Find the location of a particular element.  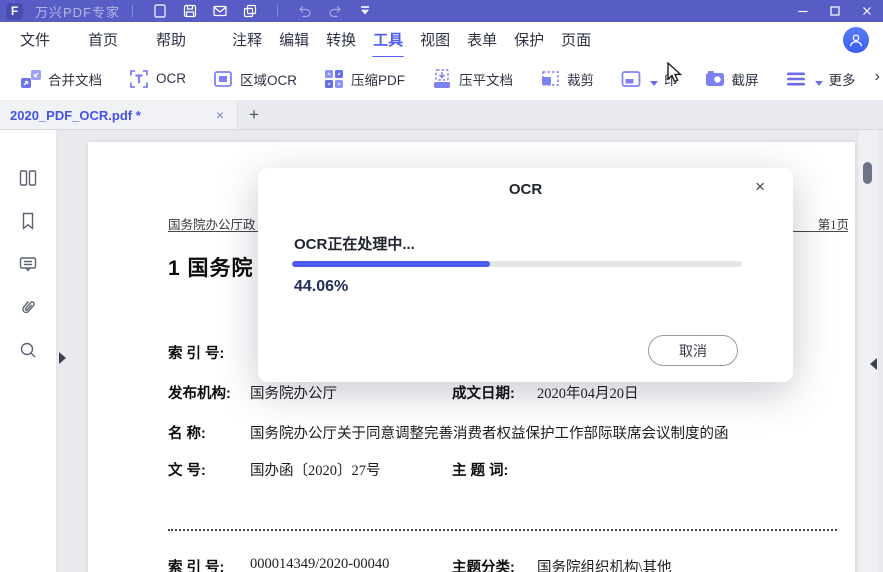

menu-home: 首页 is located at coordinates (103, 39).